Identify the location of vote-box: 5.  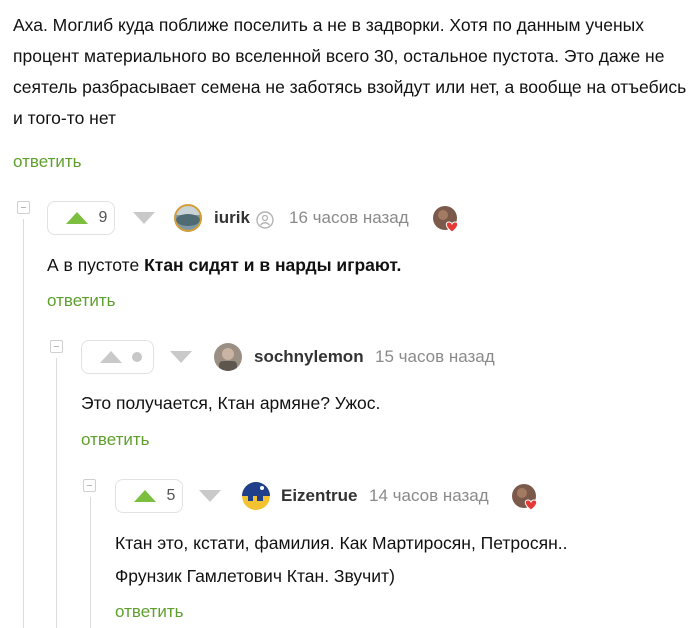
(149, 496).